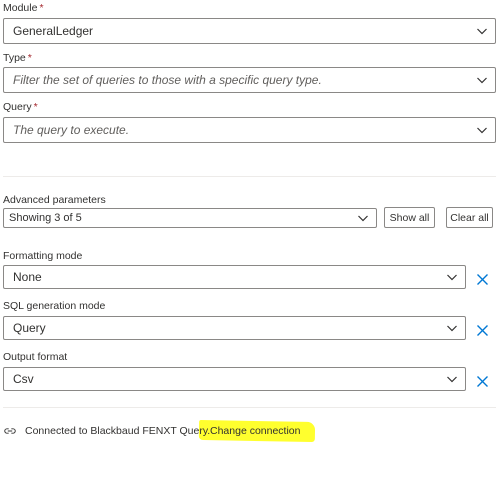 The width and height of the screenshot is (500, 482). Describe the element at coordinates (17, 58) in the screenshot. I see `type-label: Type *` at that location.